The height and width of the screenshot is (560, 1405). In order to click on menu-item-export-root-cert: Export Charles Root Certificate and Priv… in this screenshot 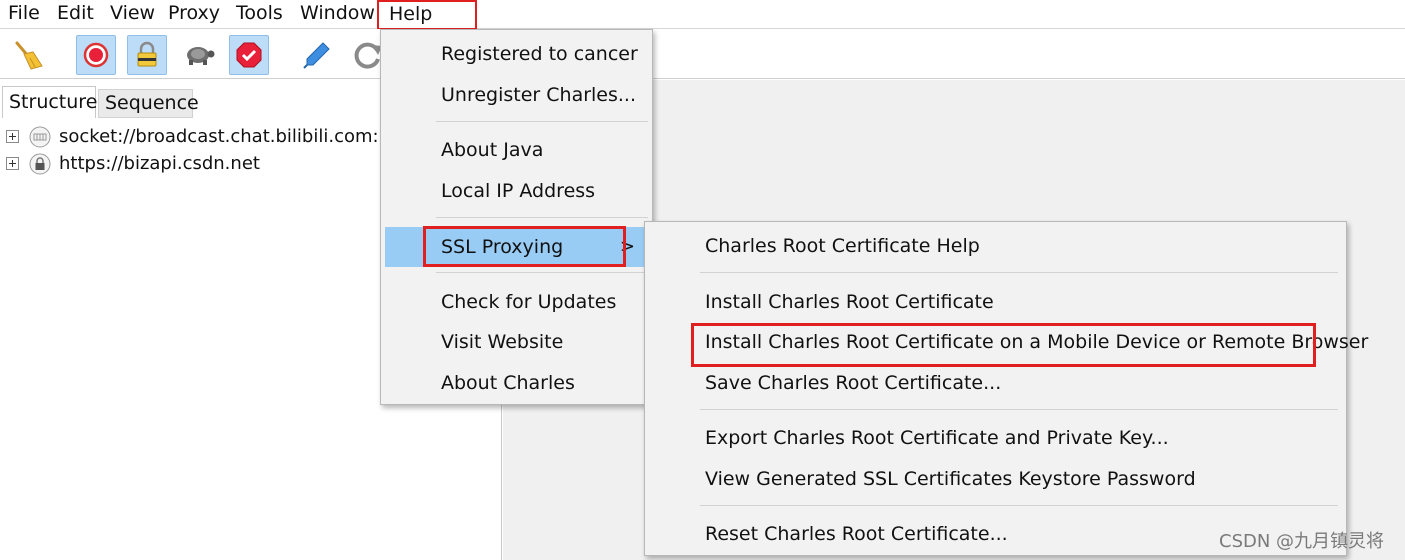, I will do `click(995, 438)`.